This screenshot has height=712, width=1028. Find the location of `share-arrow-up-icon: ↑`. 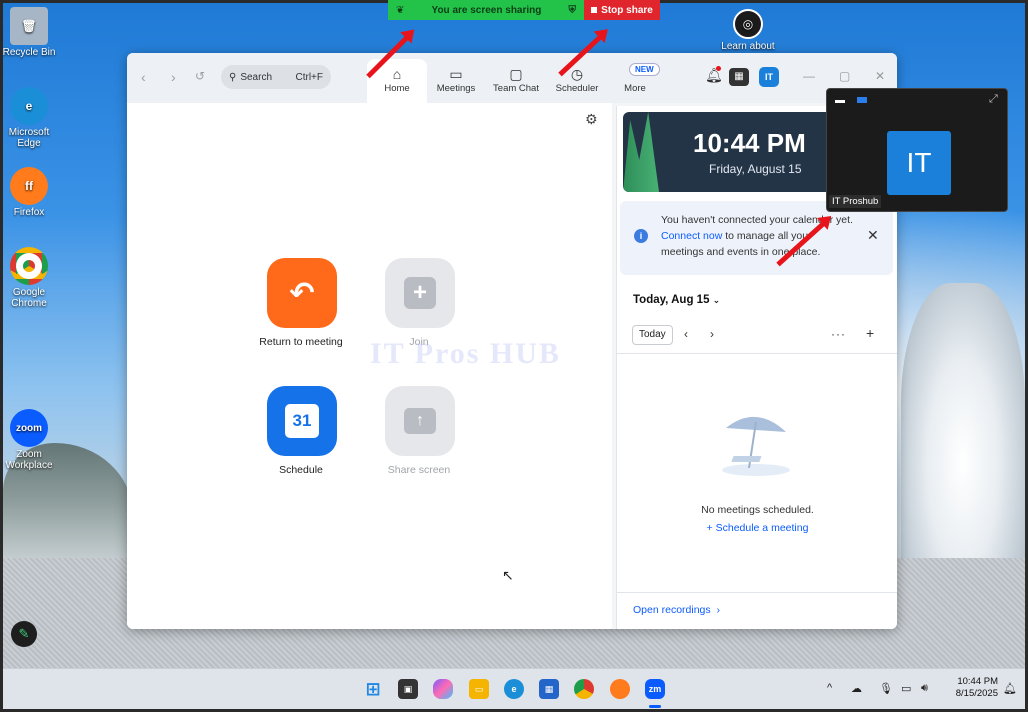

share-arrow-up-icon: ↑ is located at coordinates (420, 421).